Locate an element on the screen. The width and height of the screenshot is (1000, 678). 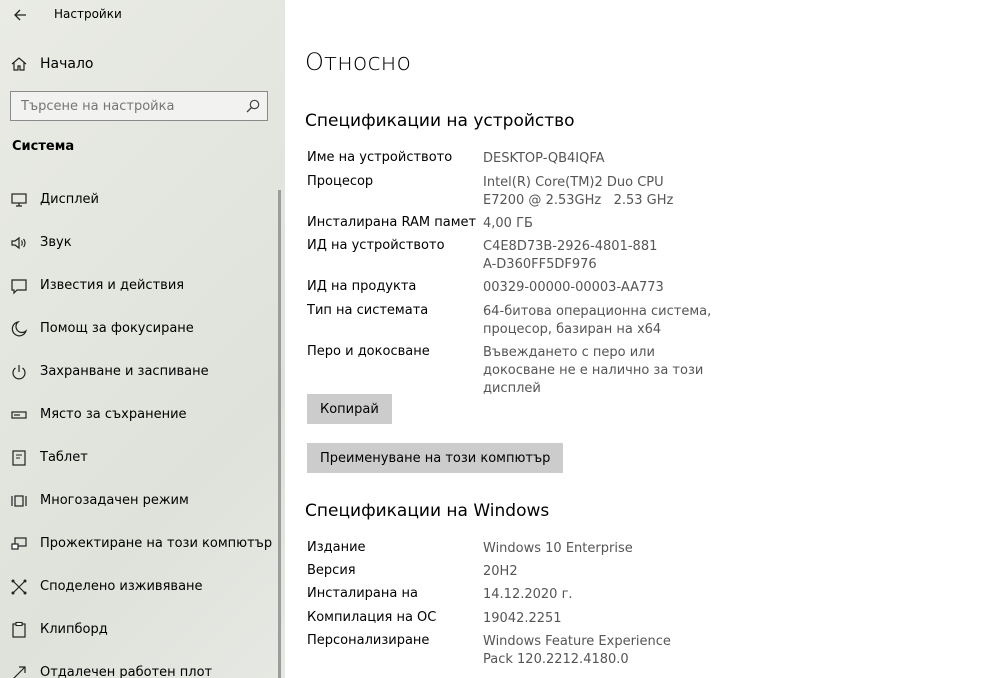
search-box is located at coordinates (139, 106).